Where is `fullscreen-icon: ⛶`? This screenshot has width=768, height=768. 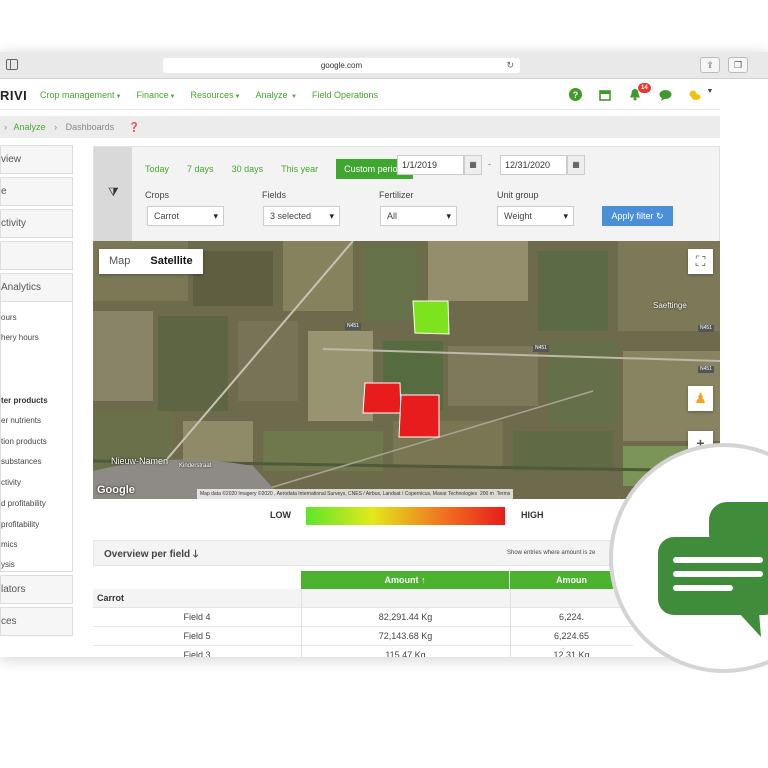
fullscreen-icon: ⛶ is located at coordinates (700, 261).